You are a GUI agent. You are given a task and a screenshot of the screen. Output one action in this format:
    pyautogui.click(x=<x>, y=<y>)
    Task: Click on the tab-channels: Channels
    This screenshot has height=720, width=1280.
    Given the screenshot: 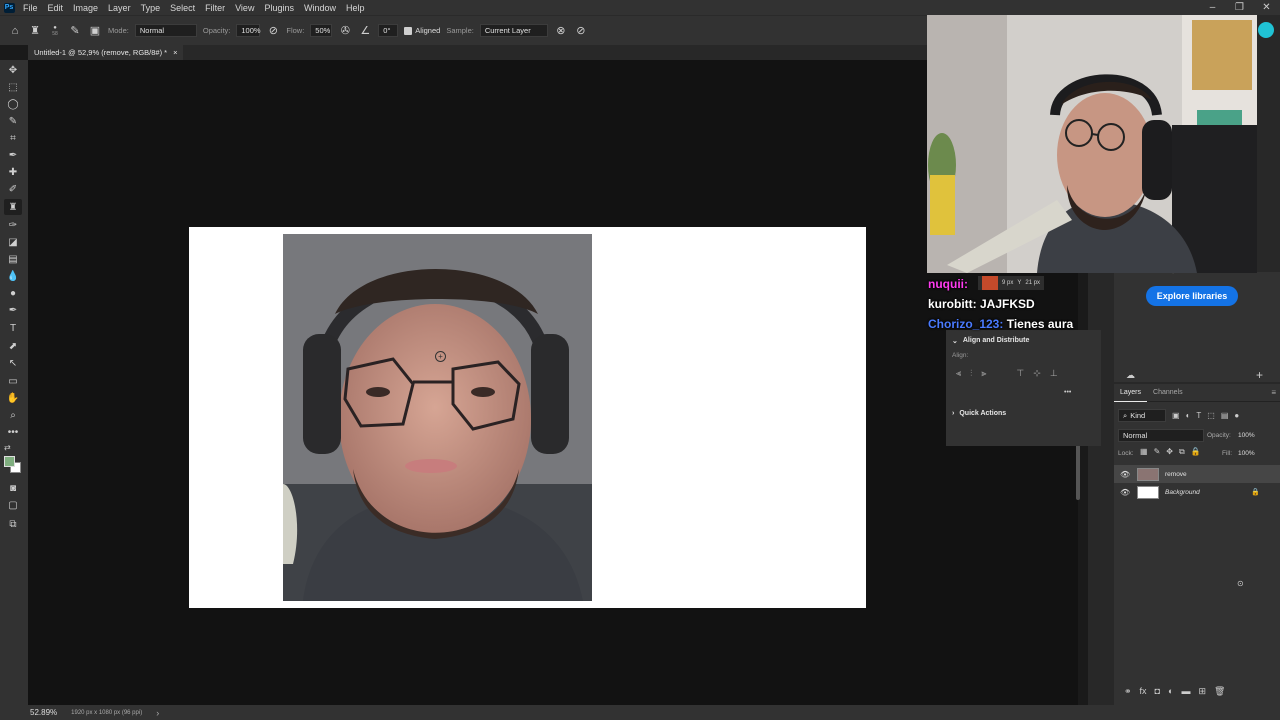 What is the action you would take?
    pyautogui.click(x=1168, y=393)
    